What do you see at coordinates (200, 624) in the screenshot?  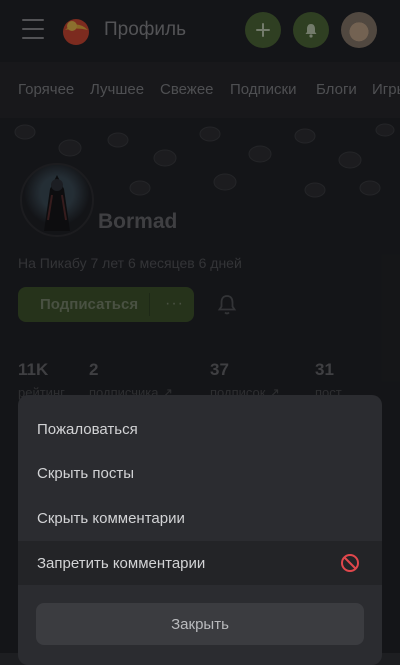 I see `close-button: Закрыть` at bounding box center [200, 624].